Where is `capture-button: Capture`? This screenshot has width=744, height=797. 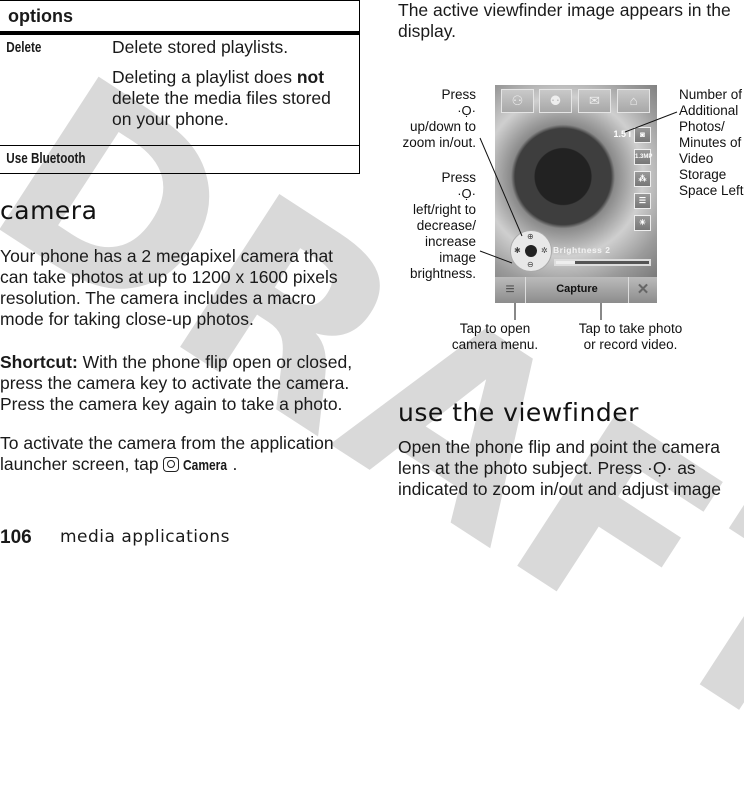
capture-button: Capture is located at coordinates (577, 290).